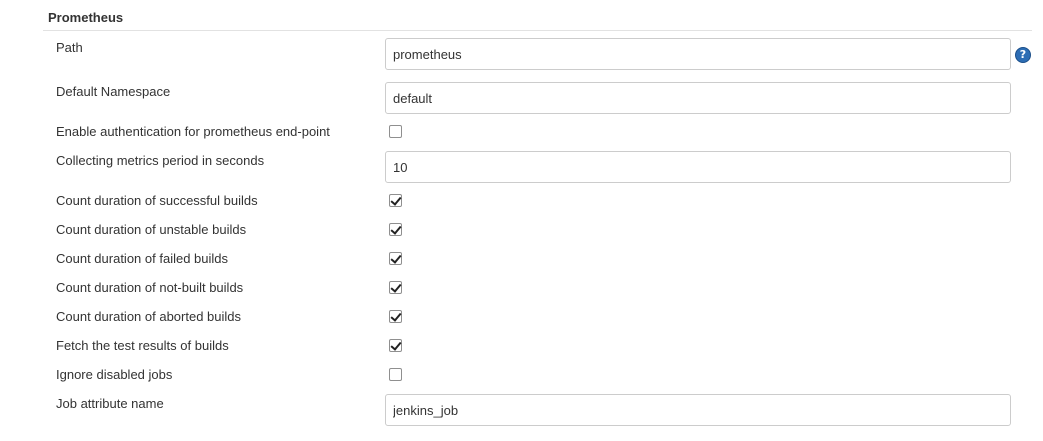 The image size is (1043, 441). Describe the element at coordinates (149, 316) in the screenshot. I see `count-aborted-label: Count duration of aborted builds` at that location.